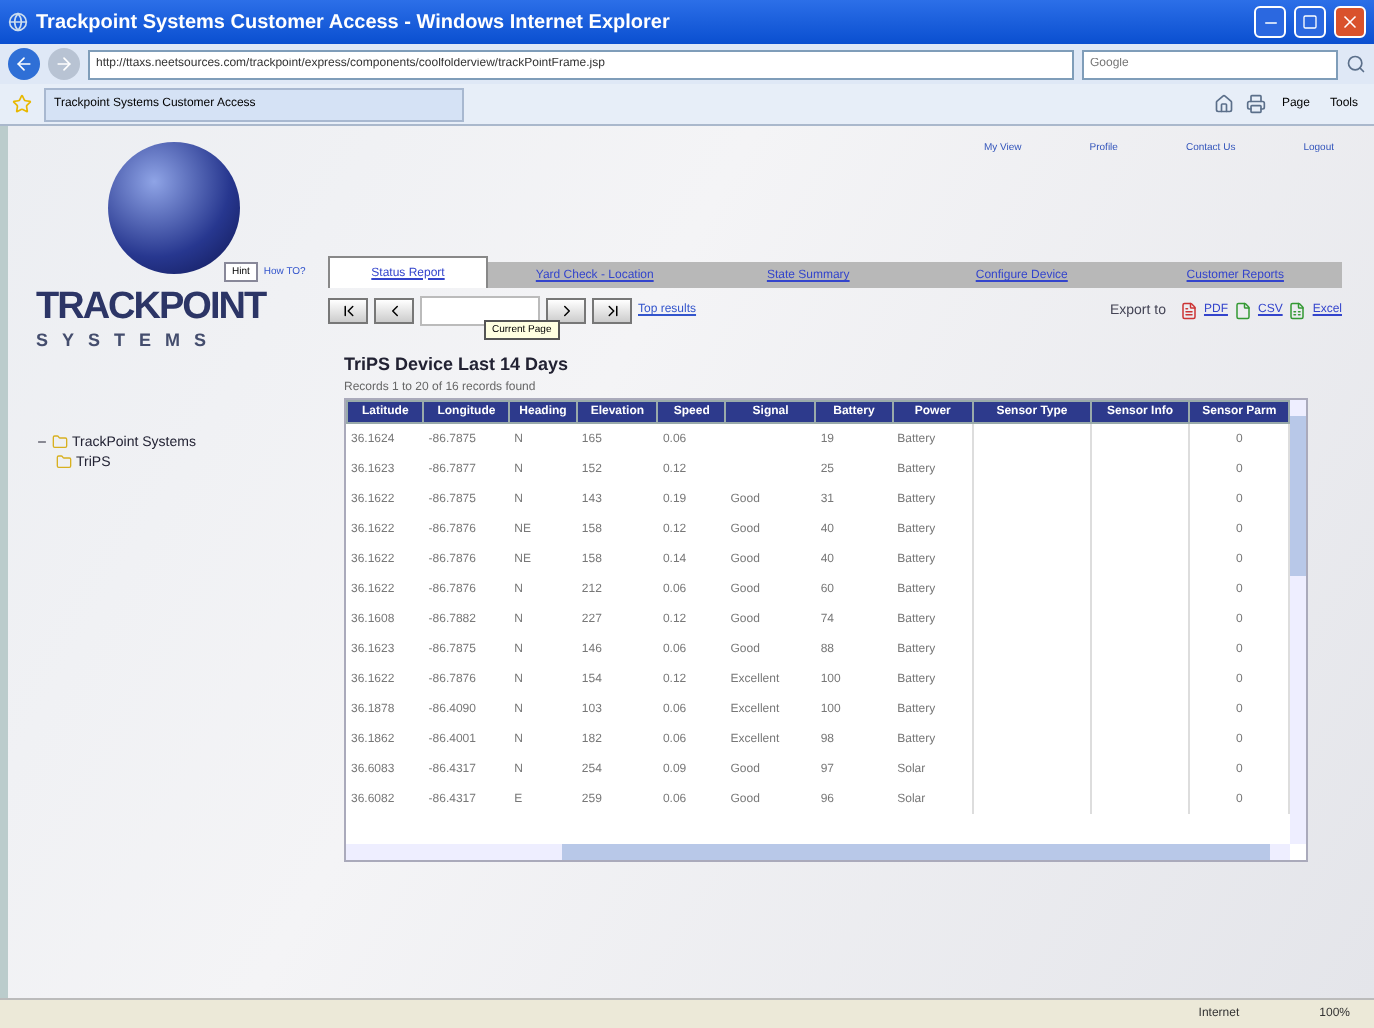 Image resolution: width=1374 pixels, height=1028 pixels. What do you see at coordinates (480, 310) in the screenshot?
I see `page-field` at bounding box center [480, 310].